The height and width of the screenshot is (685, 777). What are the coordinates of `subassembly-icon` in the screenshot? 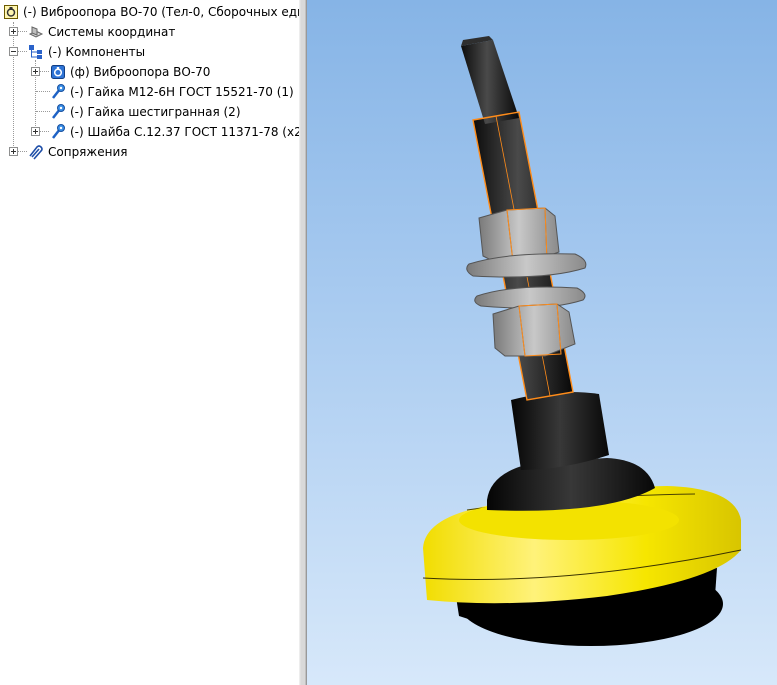 It's located at (58, 72).